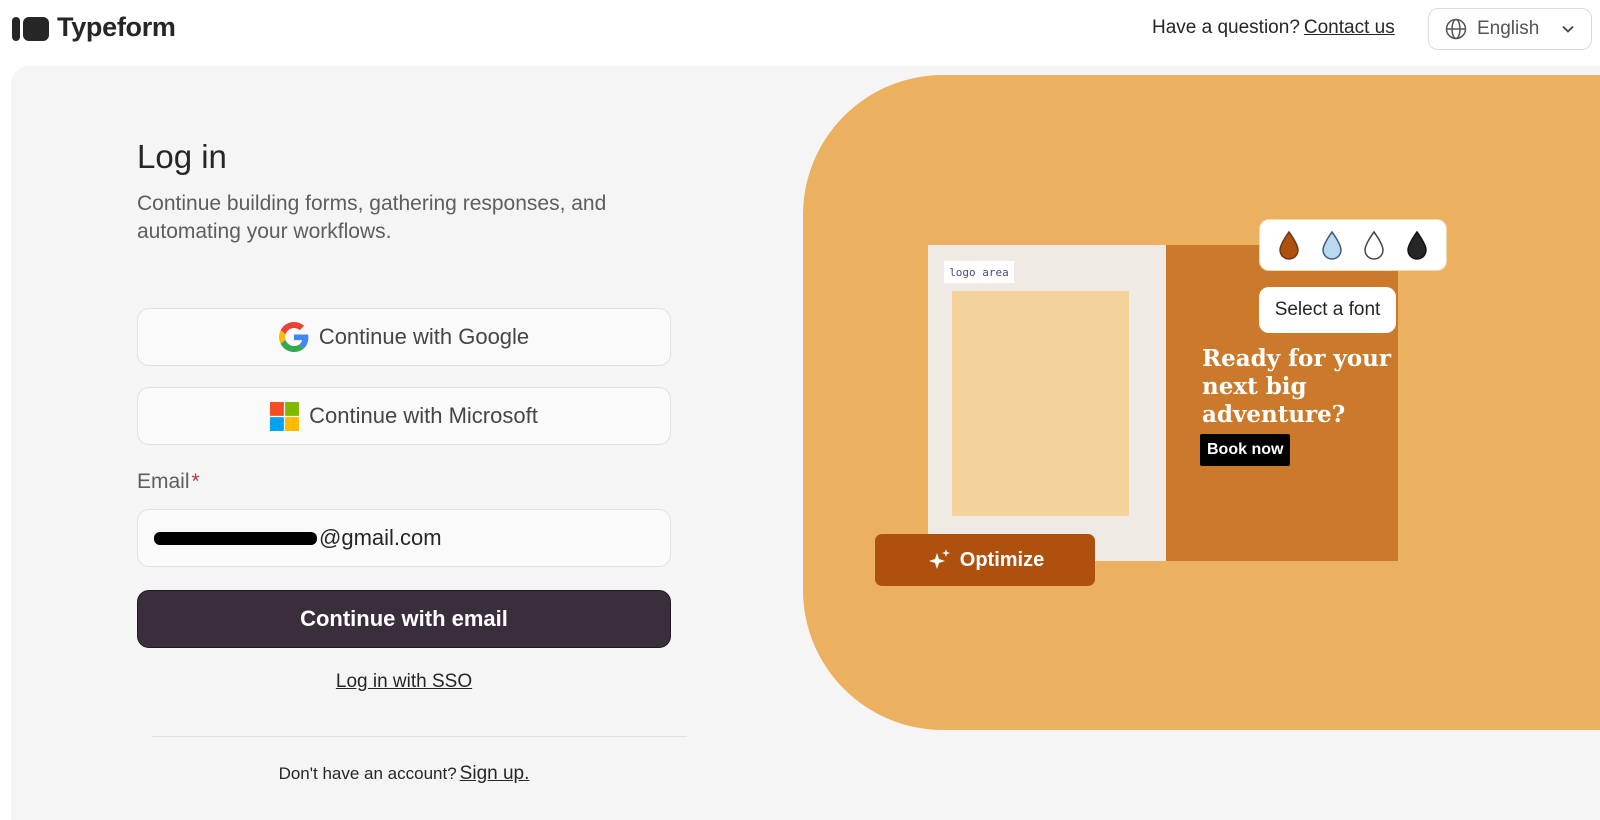 This screenshot has height=820, width=1600. I want to click on chevron-down-icon, so click(1568, 29).